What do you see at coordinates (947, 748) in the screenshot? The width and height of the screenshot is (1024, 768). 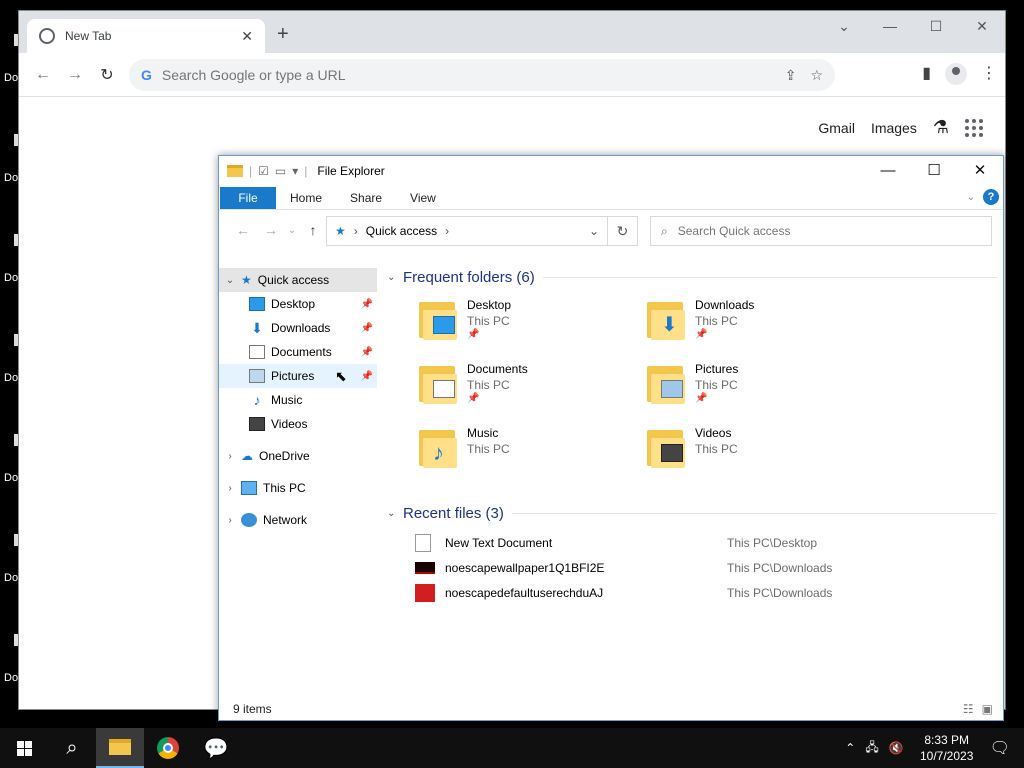 I see `clock: 8:33 PM 10/7/2023` at bounding box center [947, 748].